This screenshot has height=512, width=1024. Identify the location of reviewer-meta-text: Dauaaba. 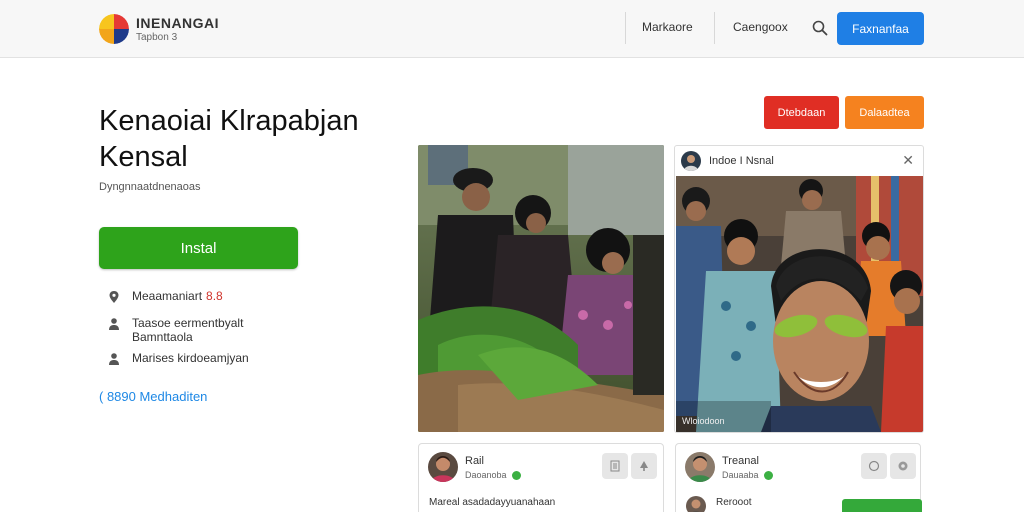
(740, 475).